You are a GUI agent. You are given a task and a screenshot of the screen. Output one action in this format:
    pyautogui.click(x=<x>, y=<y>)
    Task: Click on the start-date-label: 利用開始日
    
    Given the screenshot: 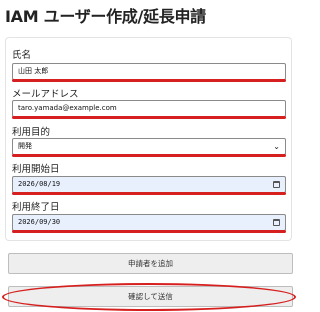 What is the action you would take?
    pyautogui.click(x=36, y=169)
    